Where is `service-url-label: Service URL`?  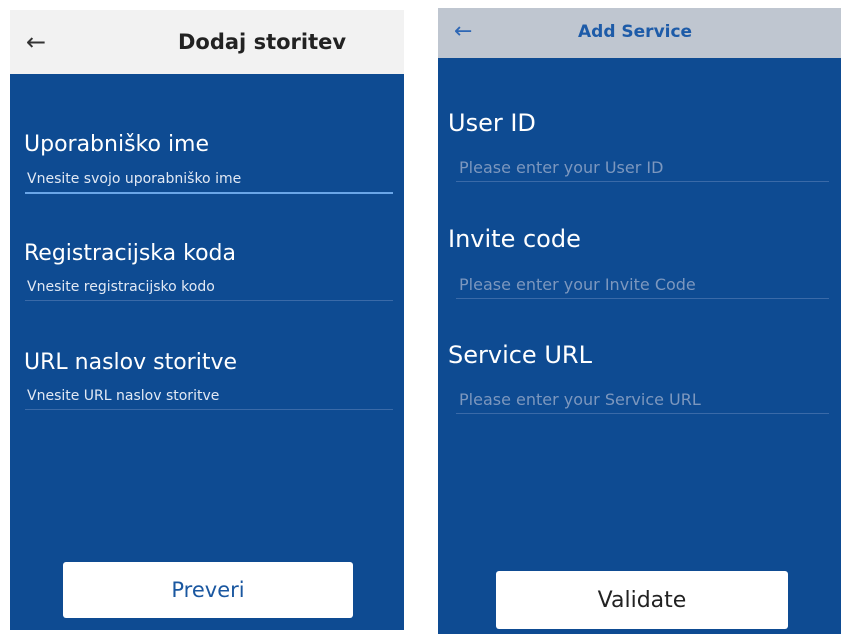 service-url-label: Service URL is located at coordinates (520, 355).